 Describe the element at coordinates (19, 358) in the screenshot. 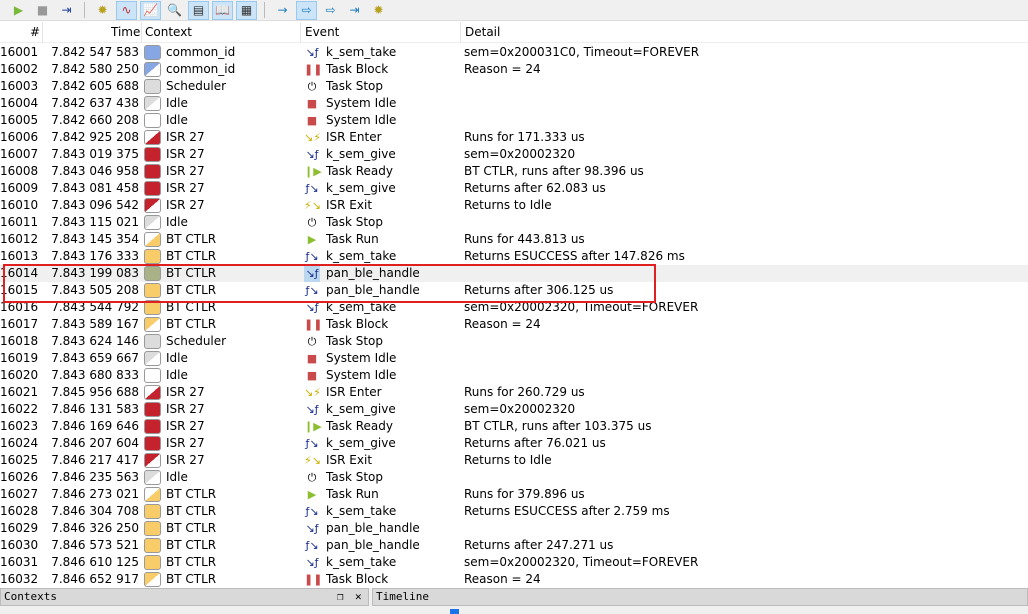

I see `row-number: 16019` at that location.